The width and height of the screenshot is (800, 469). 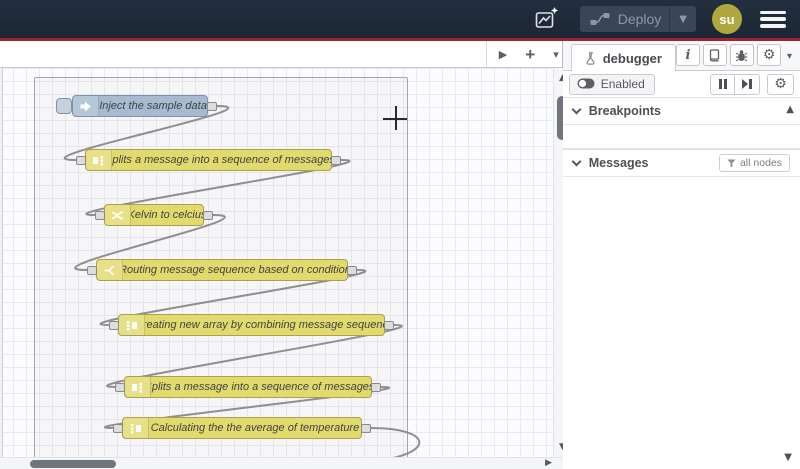 What do you see at coordinates (285, 463) in the screenshot?
I see `canvas-horizontal-scrollbar: ▶` at bounding box center [285, 463].